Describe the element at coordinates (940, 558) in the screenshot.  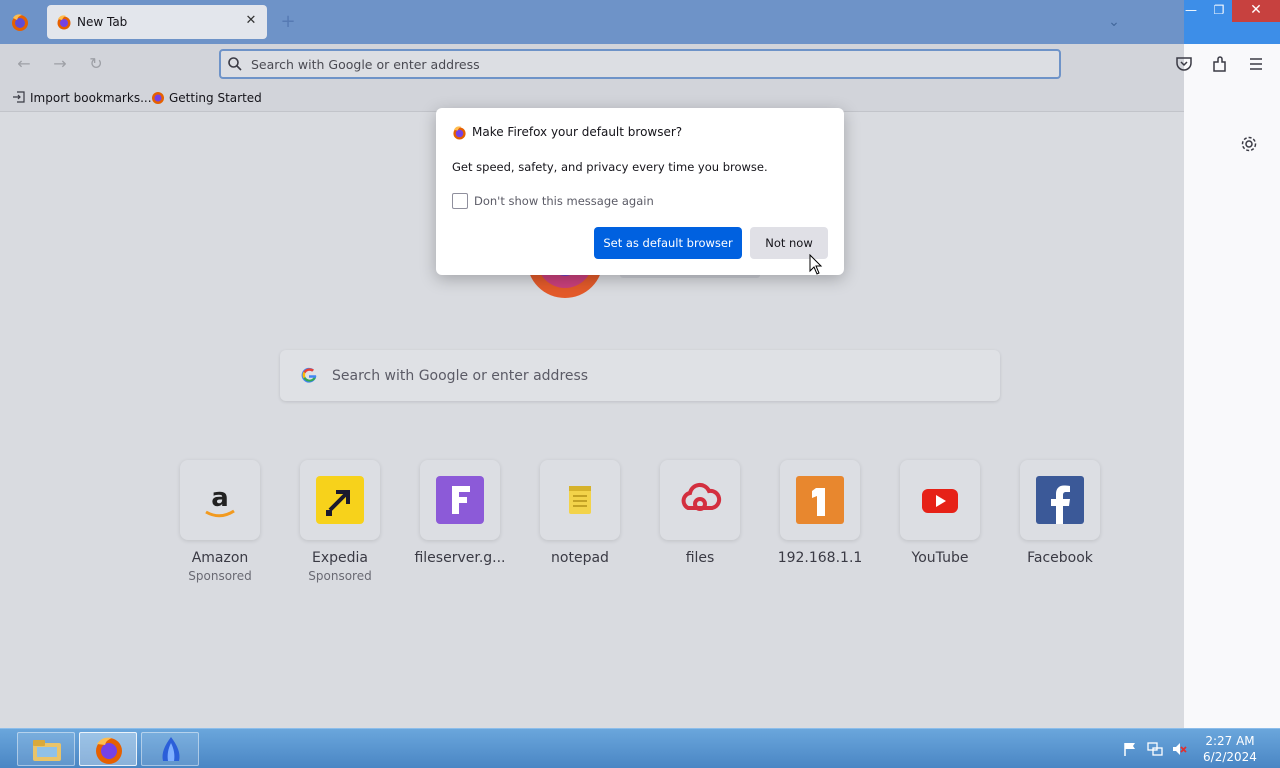
I see `tile-label: YouTube` at that location.